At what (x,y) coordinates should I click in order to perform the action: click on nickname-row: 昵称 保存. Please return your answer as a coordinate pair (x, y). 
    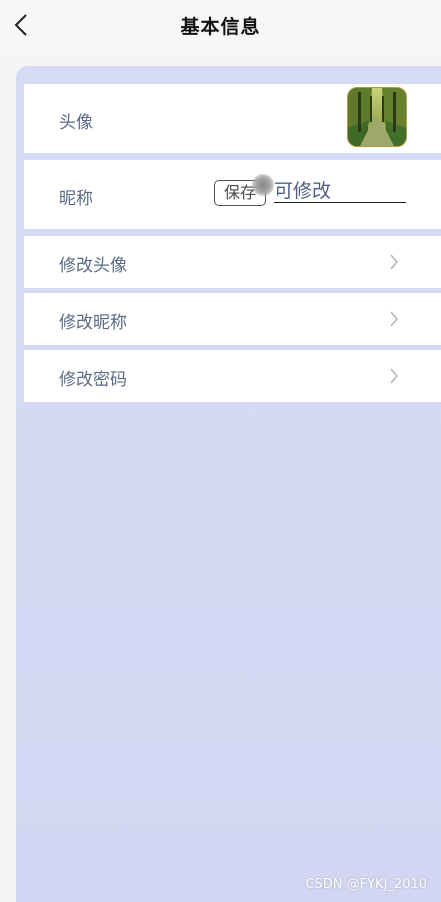
    Looking at the image, I should click on (232, 194).